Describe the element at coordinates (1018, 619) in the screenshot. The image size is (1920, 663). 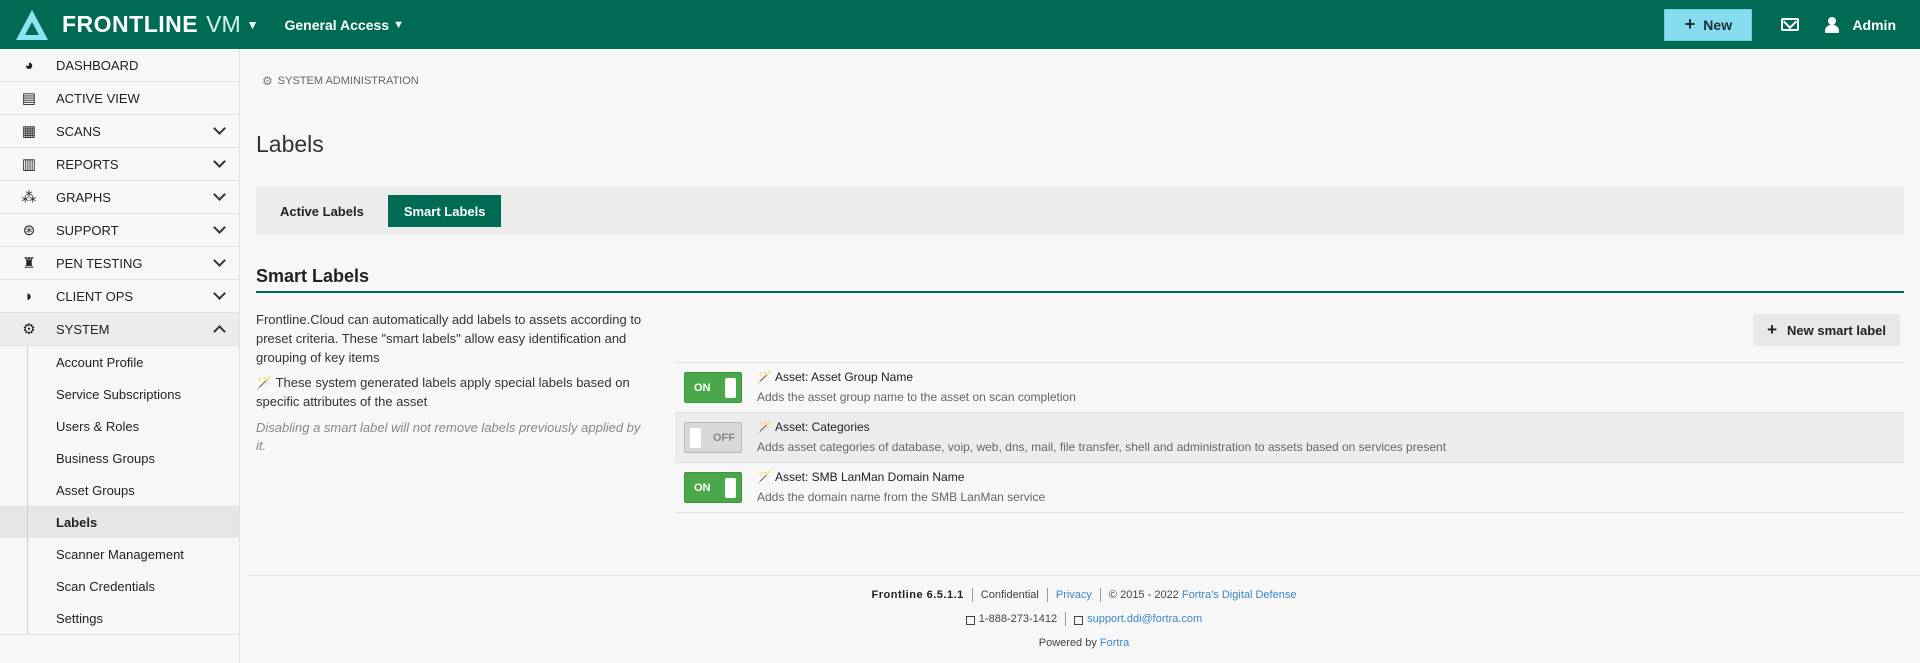
I see `phone-text: 1-888-273-1412` at that location.